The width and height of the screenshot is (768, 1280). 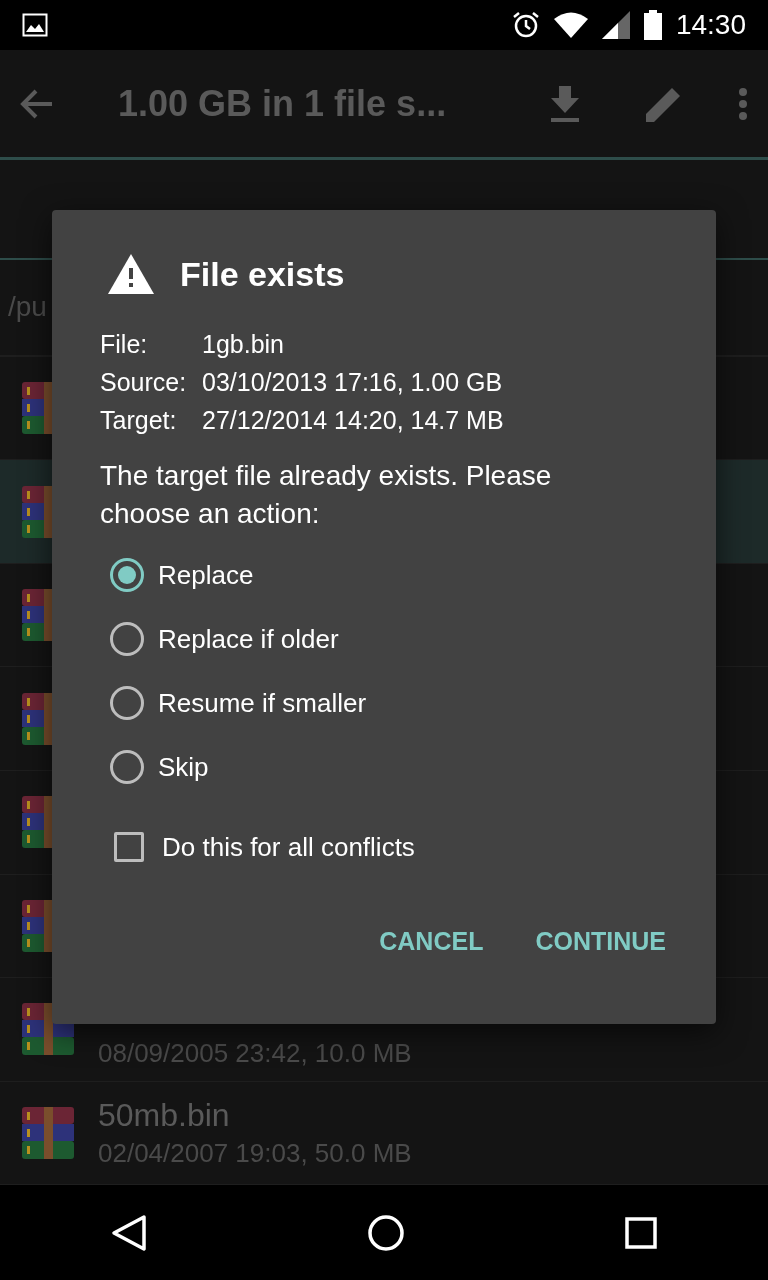 What do you see at coordinates (35, 24) in the screenshot?
I see `image-icon` at bounding box center [35, 24].